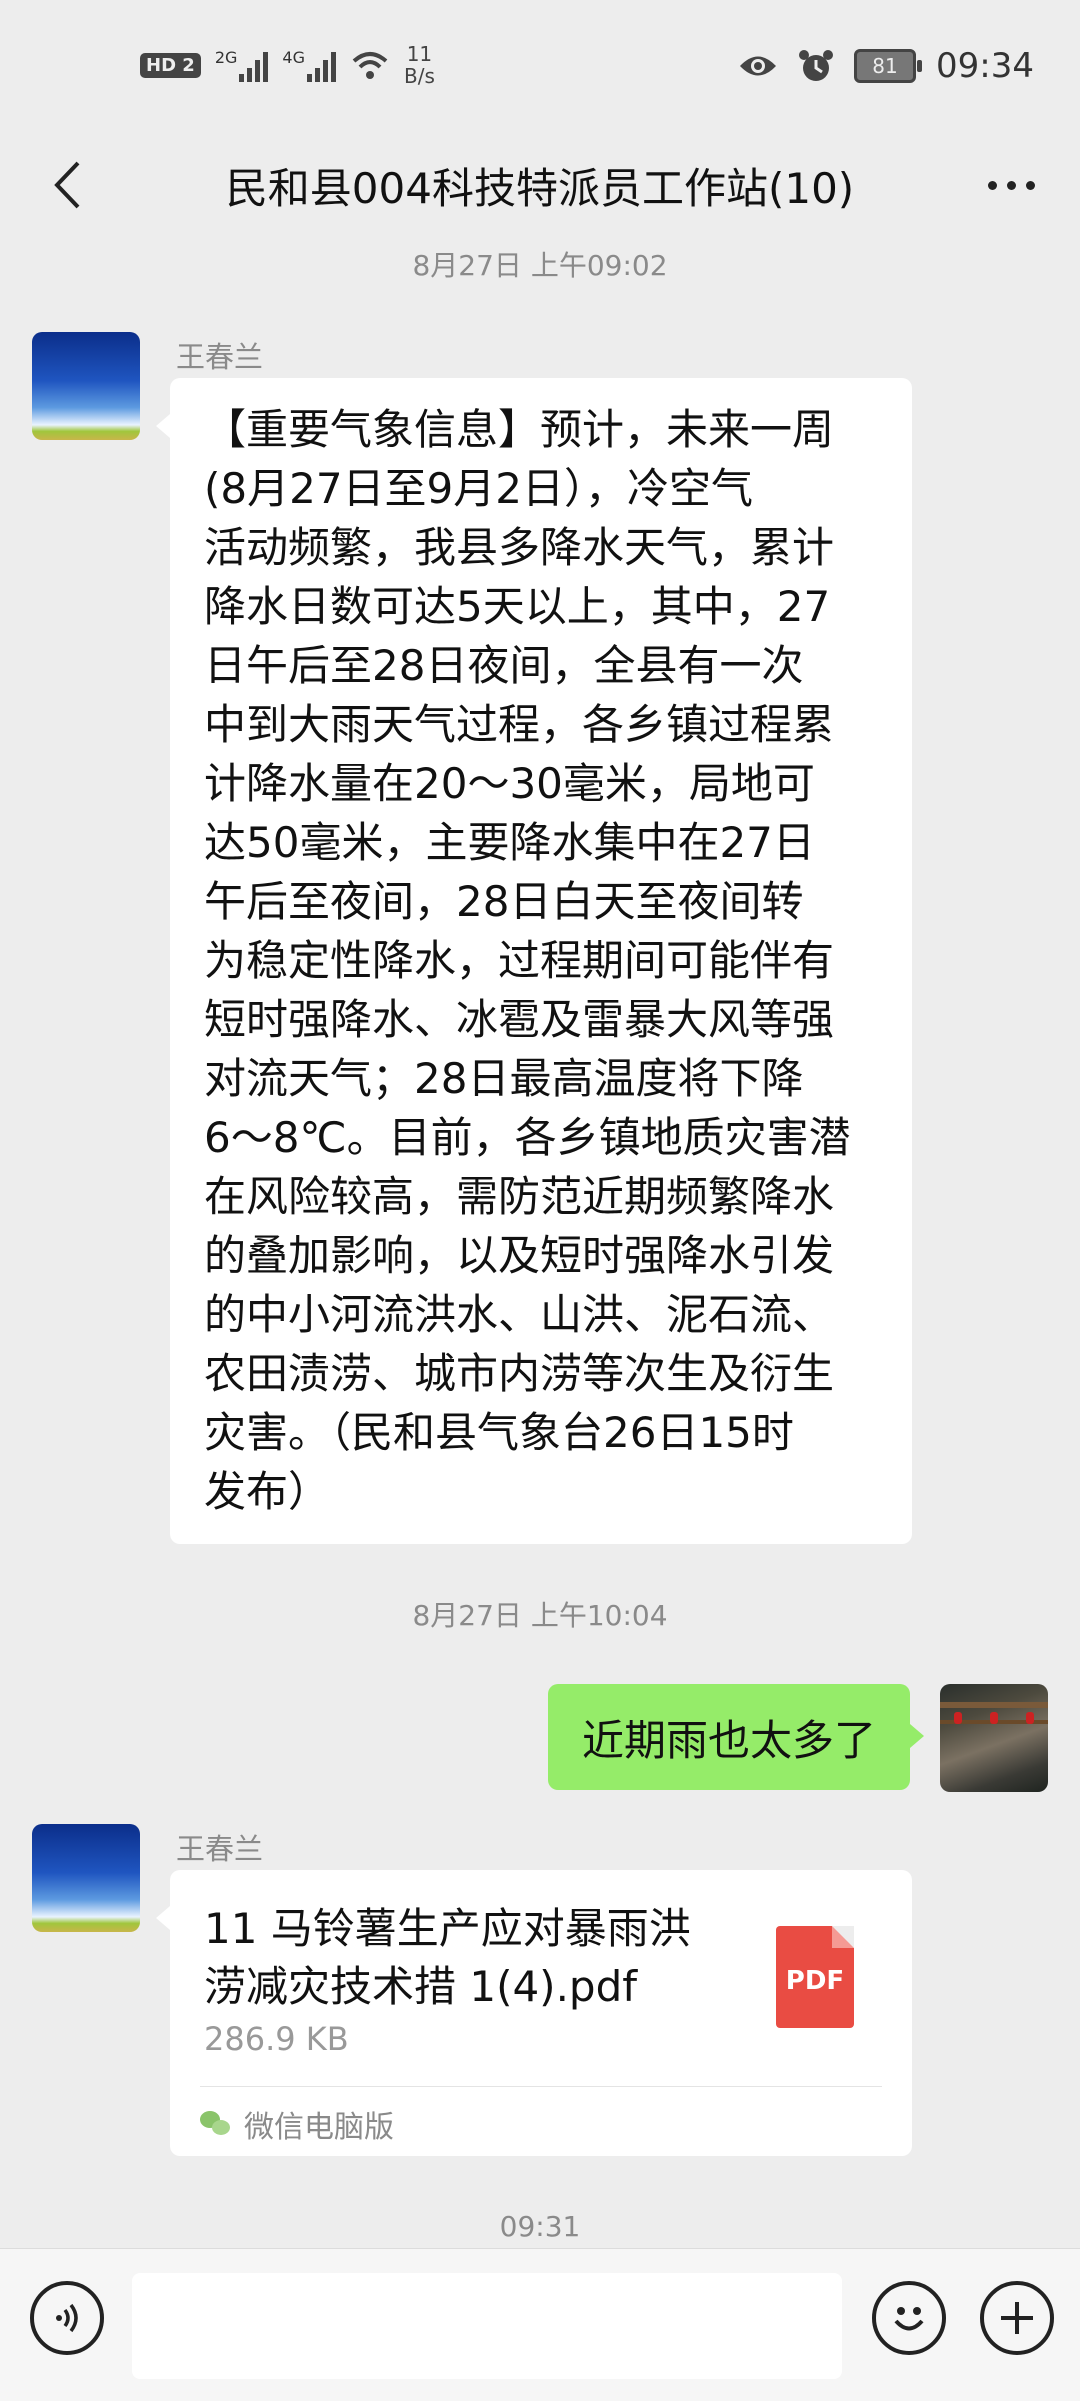 The image size is (1080, 2401). I want to click on message-bubble-self: 近期雨也太多了, so click(736, 1737).